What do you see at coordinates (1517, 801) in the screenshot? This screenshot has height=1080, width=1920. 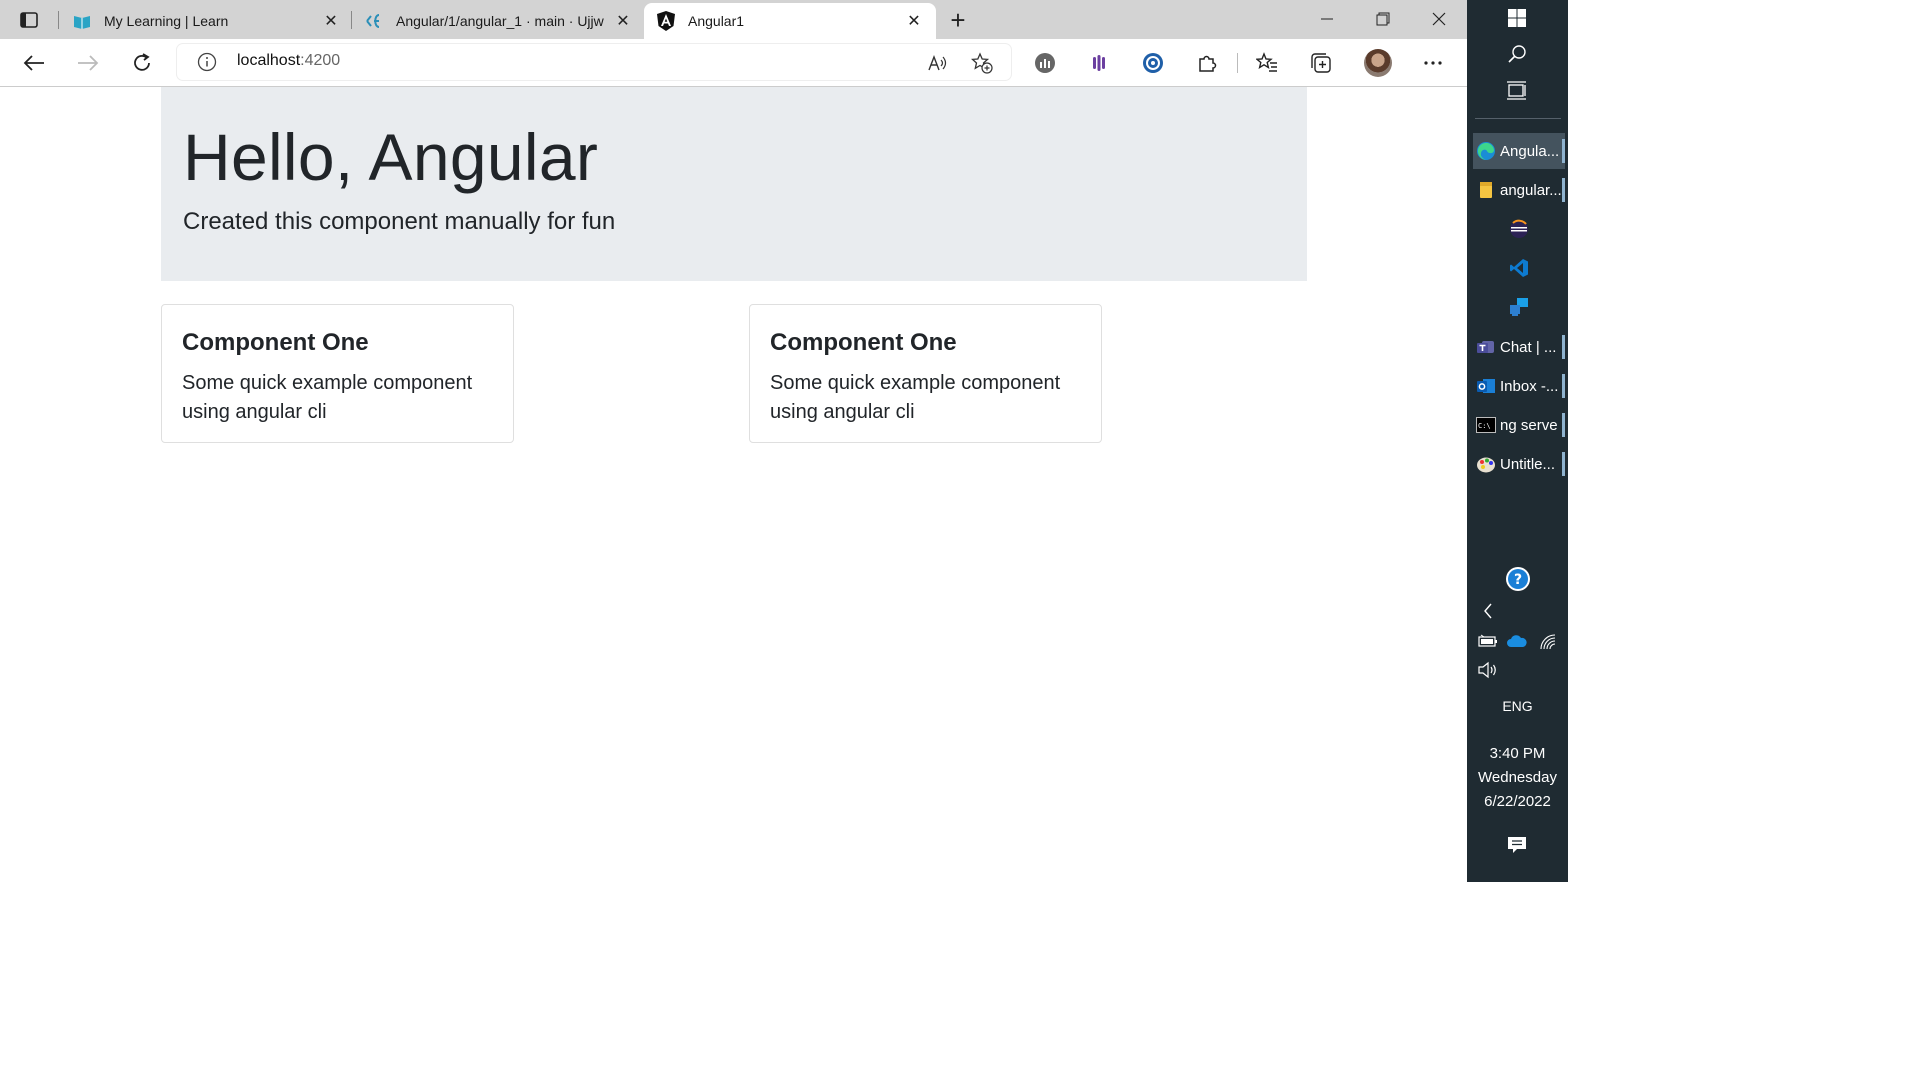 I see `clock-date: 6/22/2022` at bounding box center [1517, 801].